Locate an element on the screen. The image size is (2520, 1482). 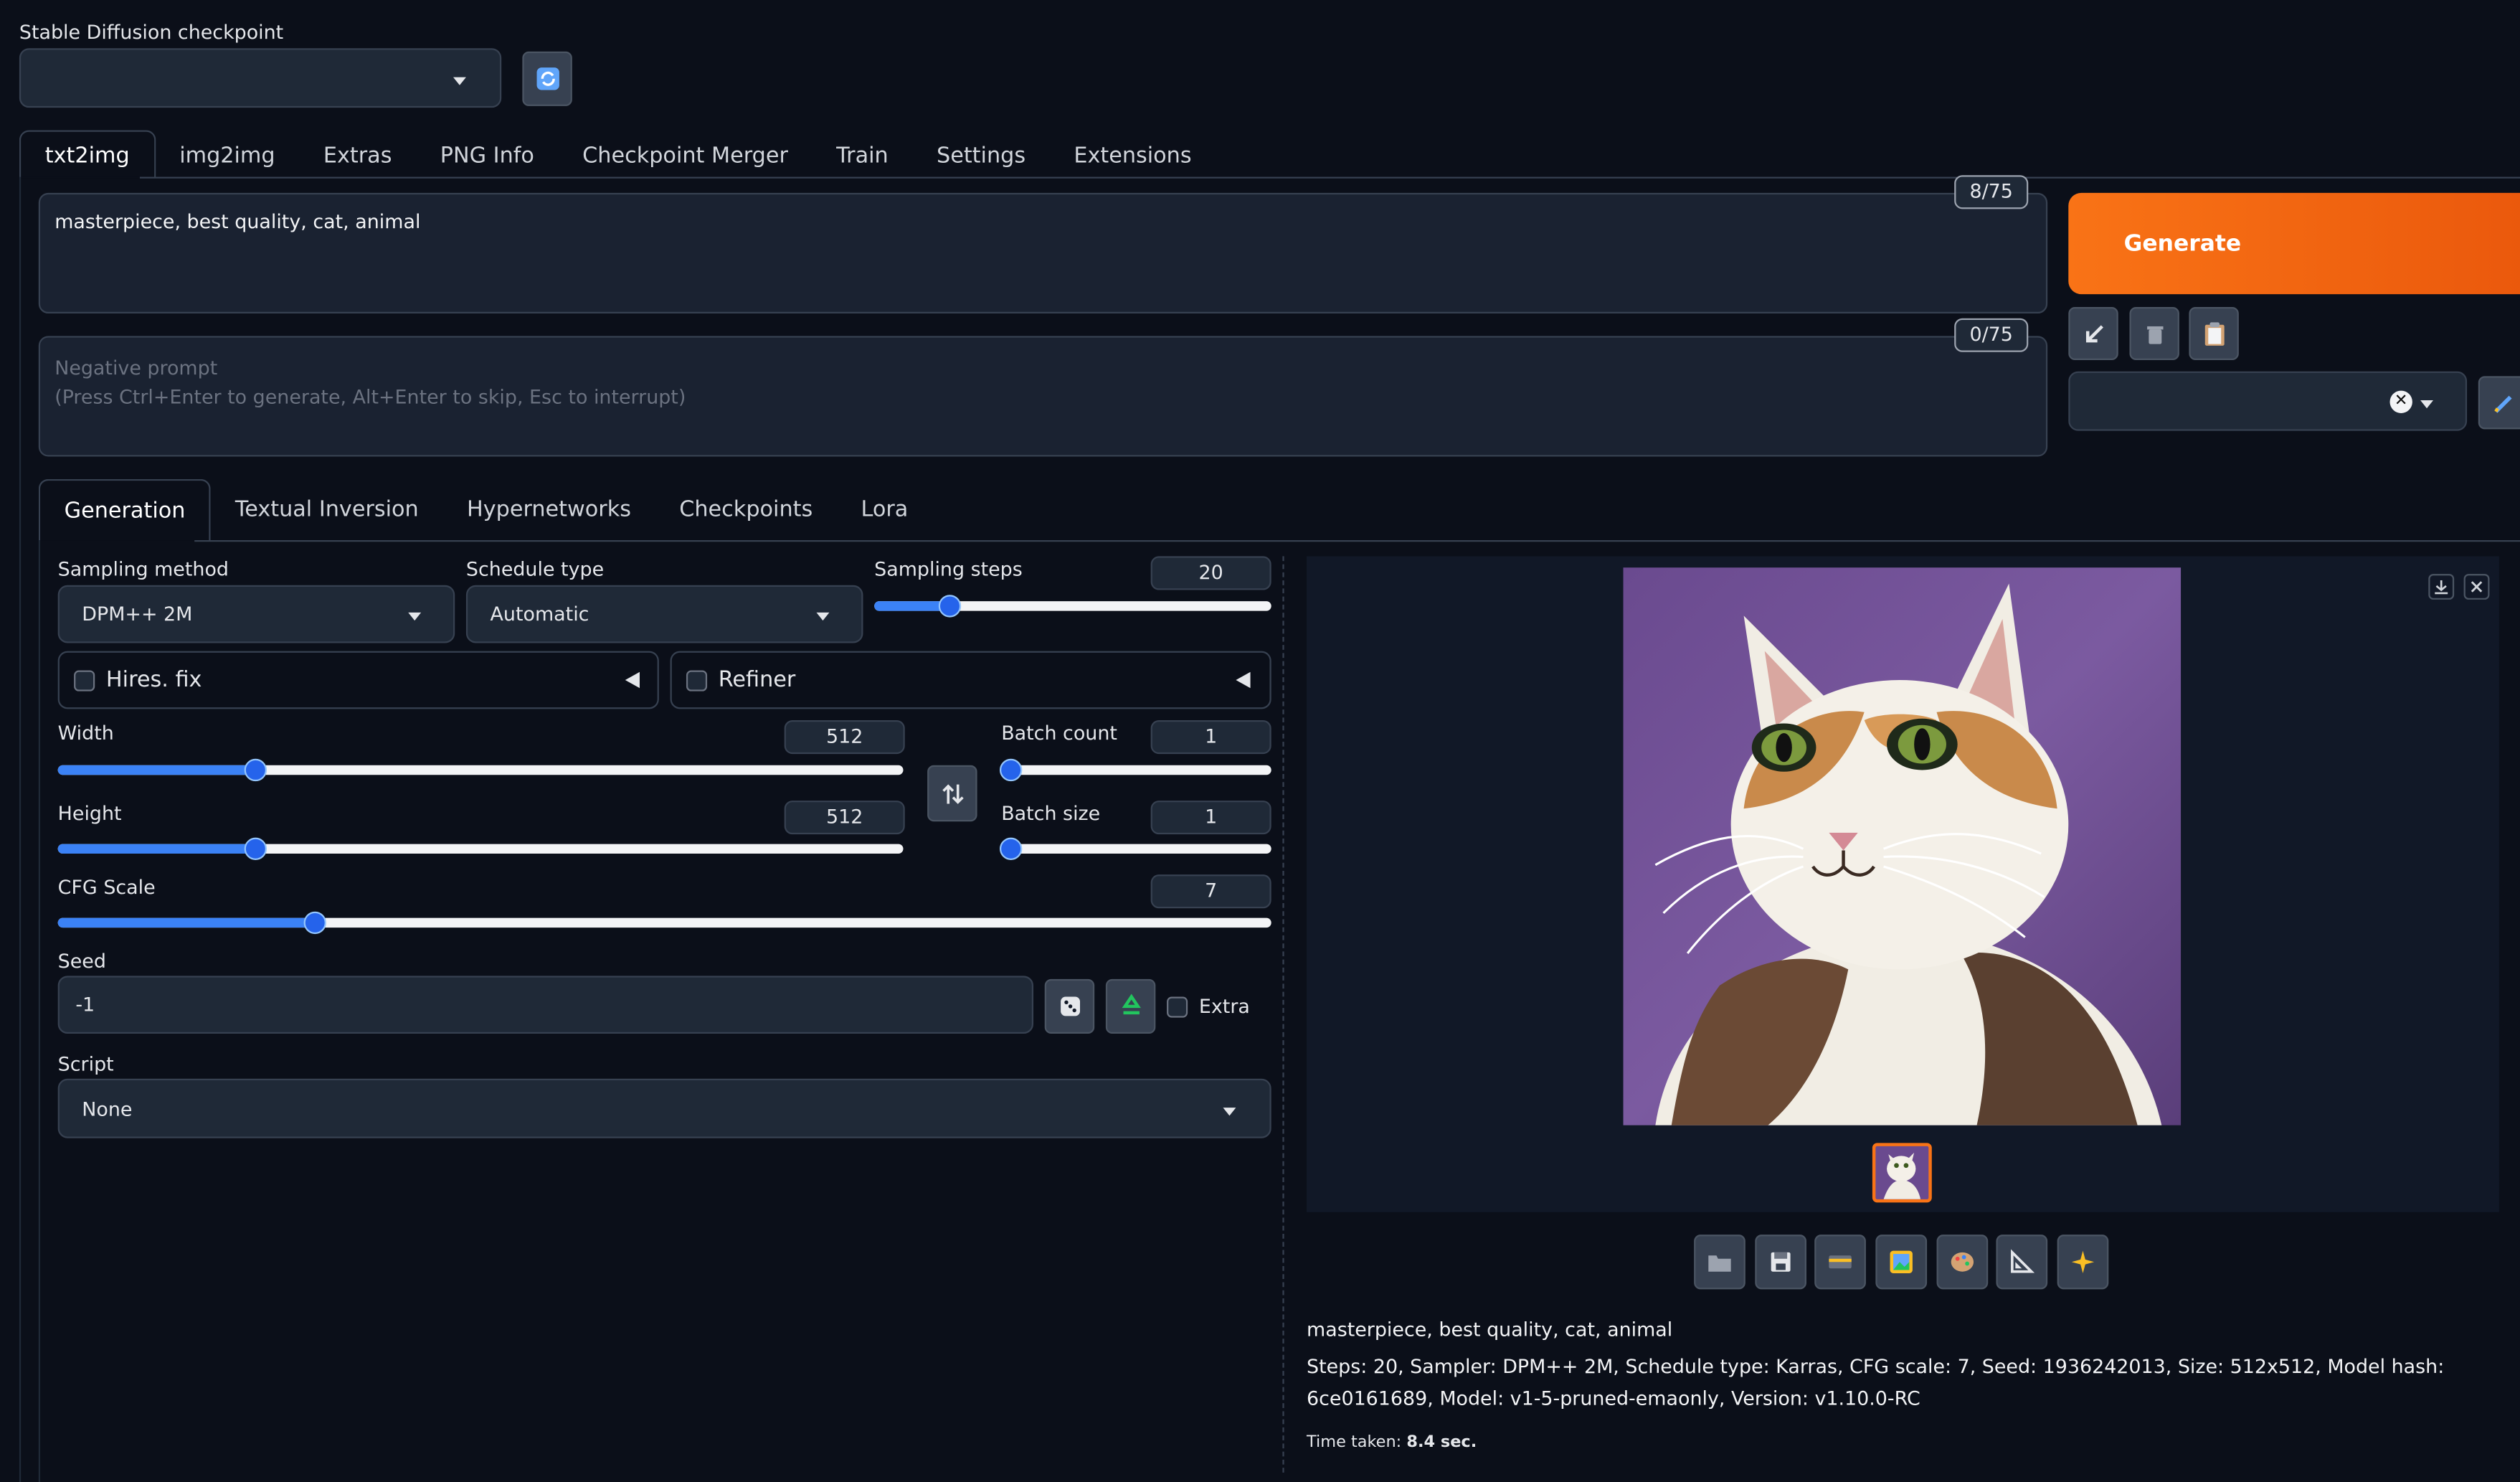
open-folder-button is located at coordinates (1719, 1262).